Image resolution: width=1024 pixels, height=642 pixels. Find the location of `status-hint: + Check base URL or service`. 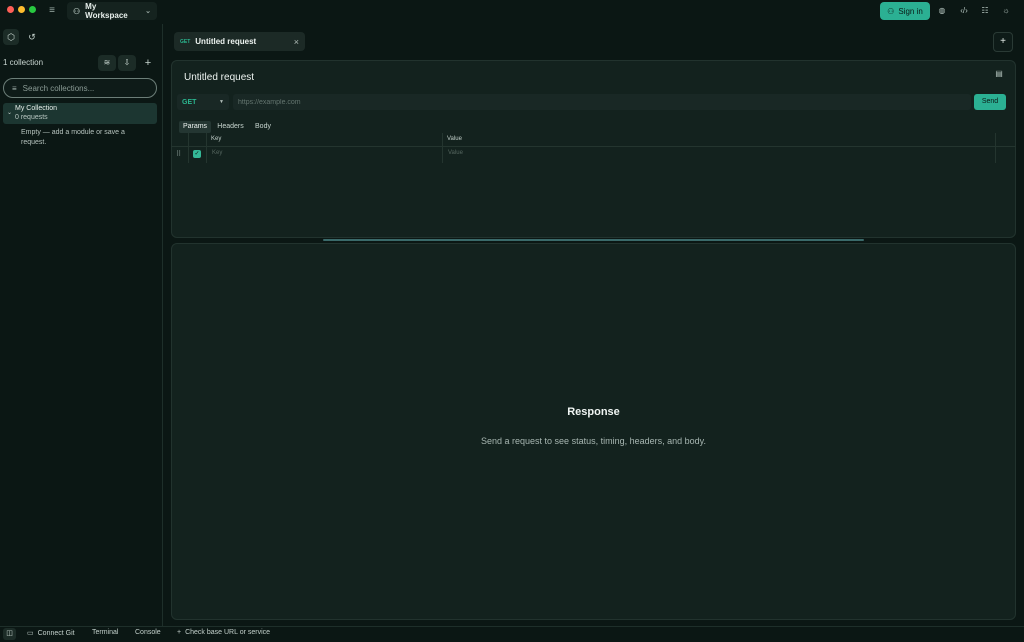

status-hint: + Check base URL or service is located at coordinates (223, 632).